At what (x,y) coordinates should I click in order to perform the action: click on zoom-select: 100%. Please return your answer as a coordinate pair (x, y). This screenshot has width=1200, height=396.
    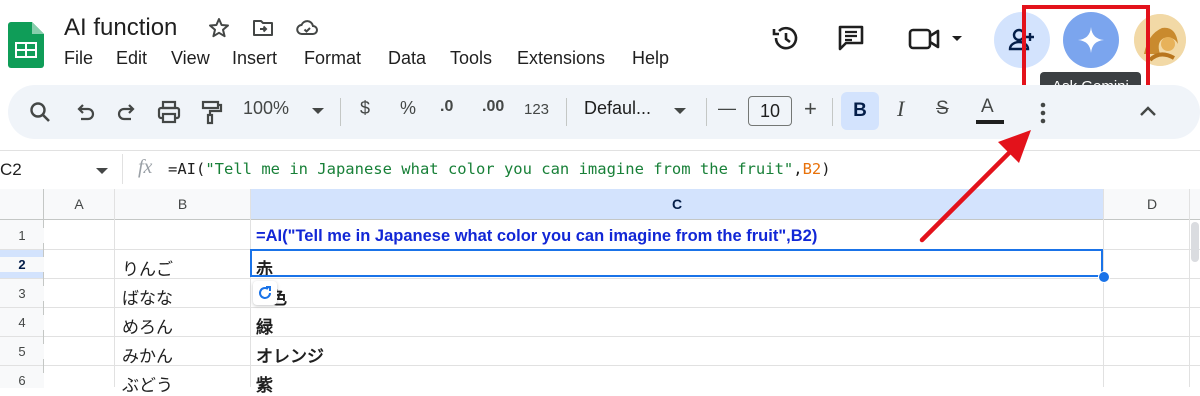
    Looking at the image, I should click on (266, 108).